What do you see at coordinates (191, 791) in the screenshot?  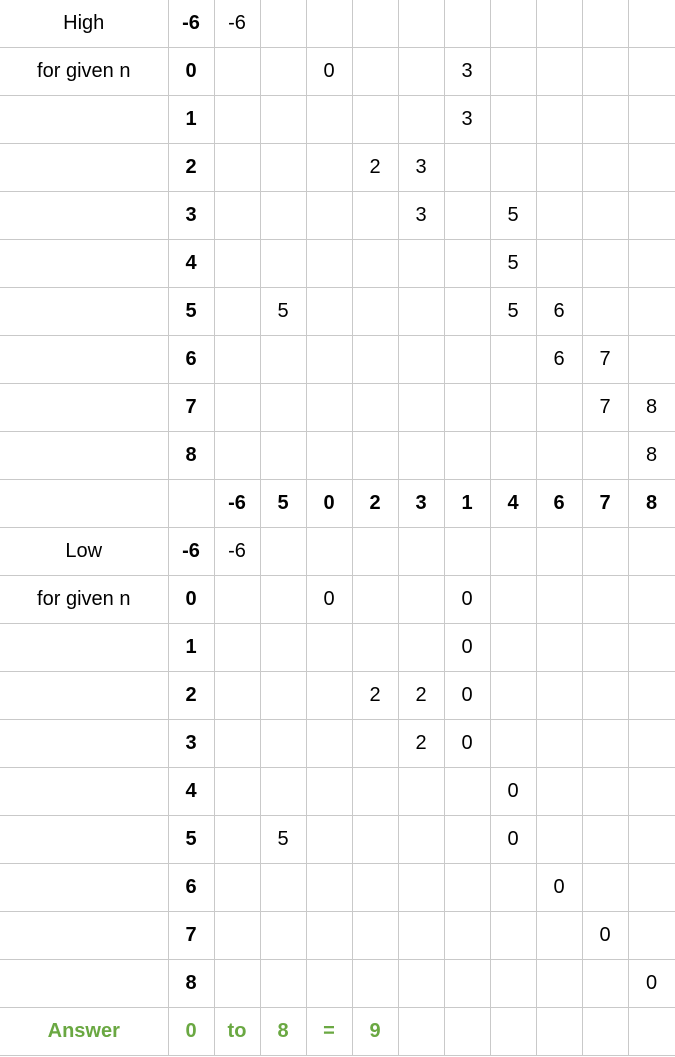 I see `n-value-cell: 4` at bounding box center [191, 791].